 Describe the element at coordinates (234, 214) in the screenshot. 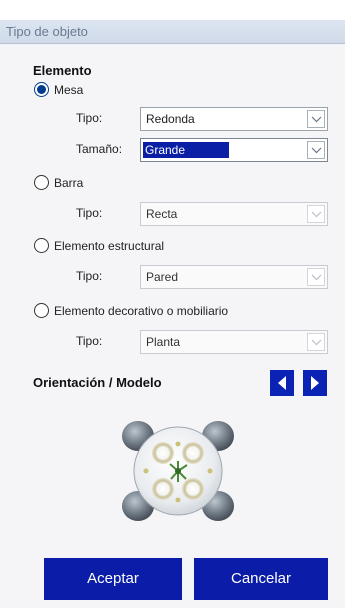

I see `barra-tipo-select: Recta` at that location.